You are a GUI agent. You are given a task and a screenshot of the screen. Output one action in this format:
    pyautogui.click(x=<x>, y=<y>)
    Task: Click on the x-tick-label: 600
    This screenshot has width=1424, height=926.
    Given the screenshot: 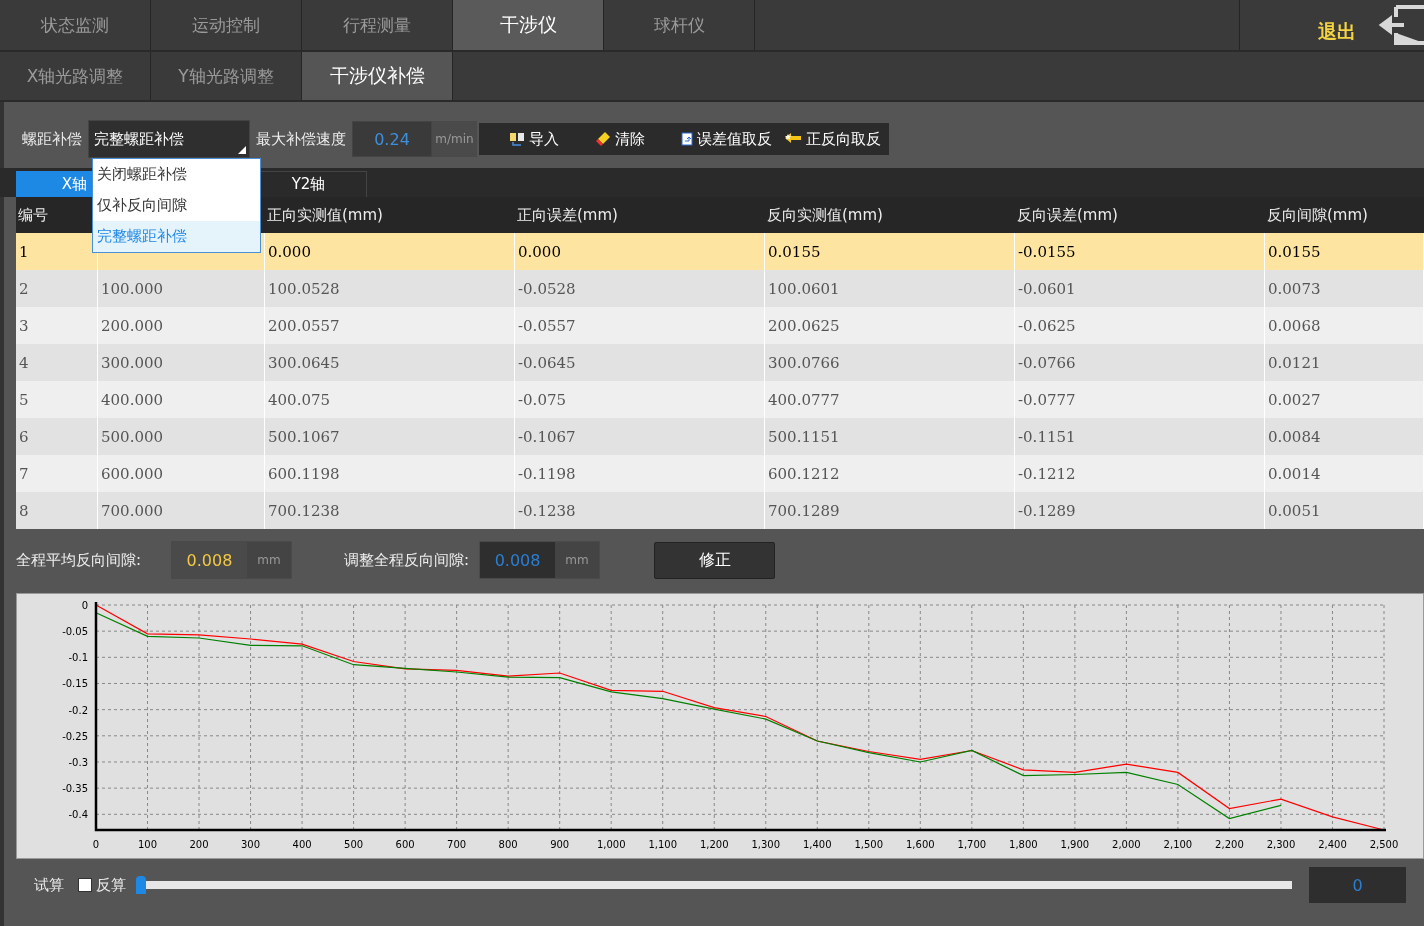 What is the action you would take?
    pyautogui.click(x=405, y=844)
    